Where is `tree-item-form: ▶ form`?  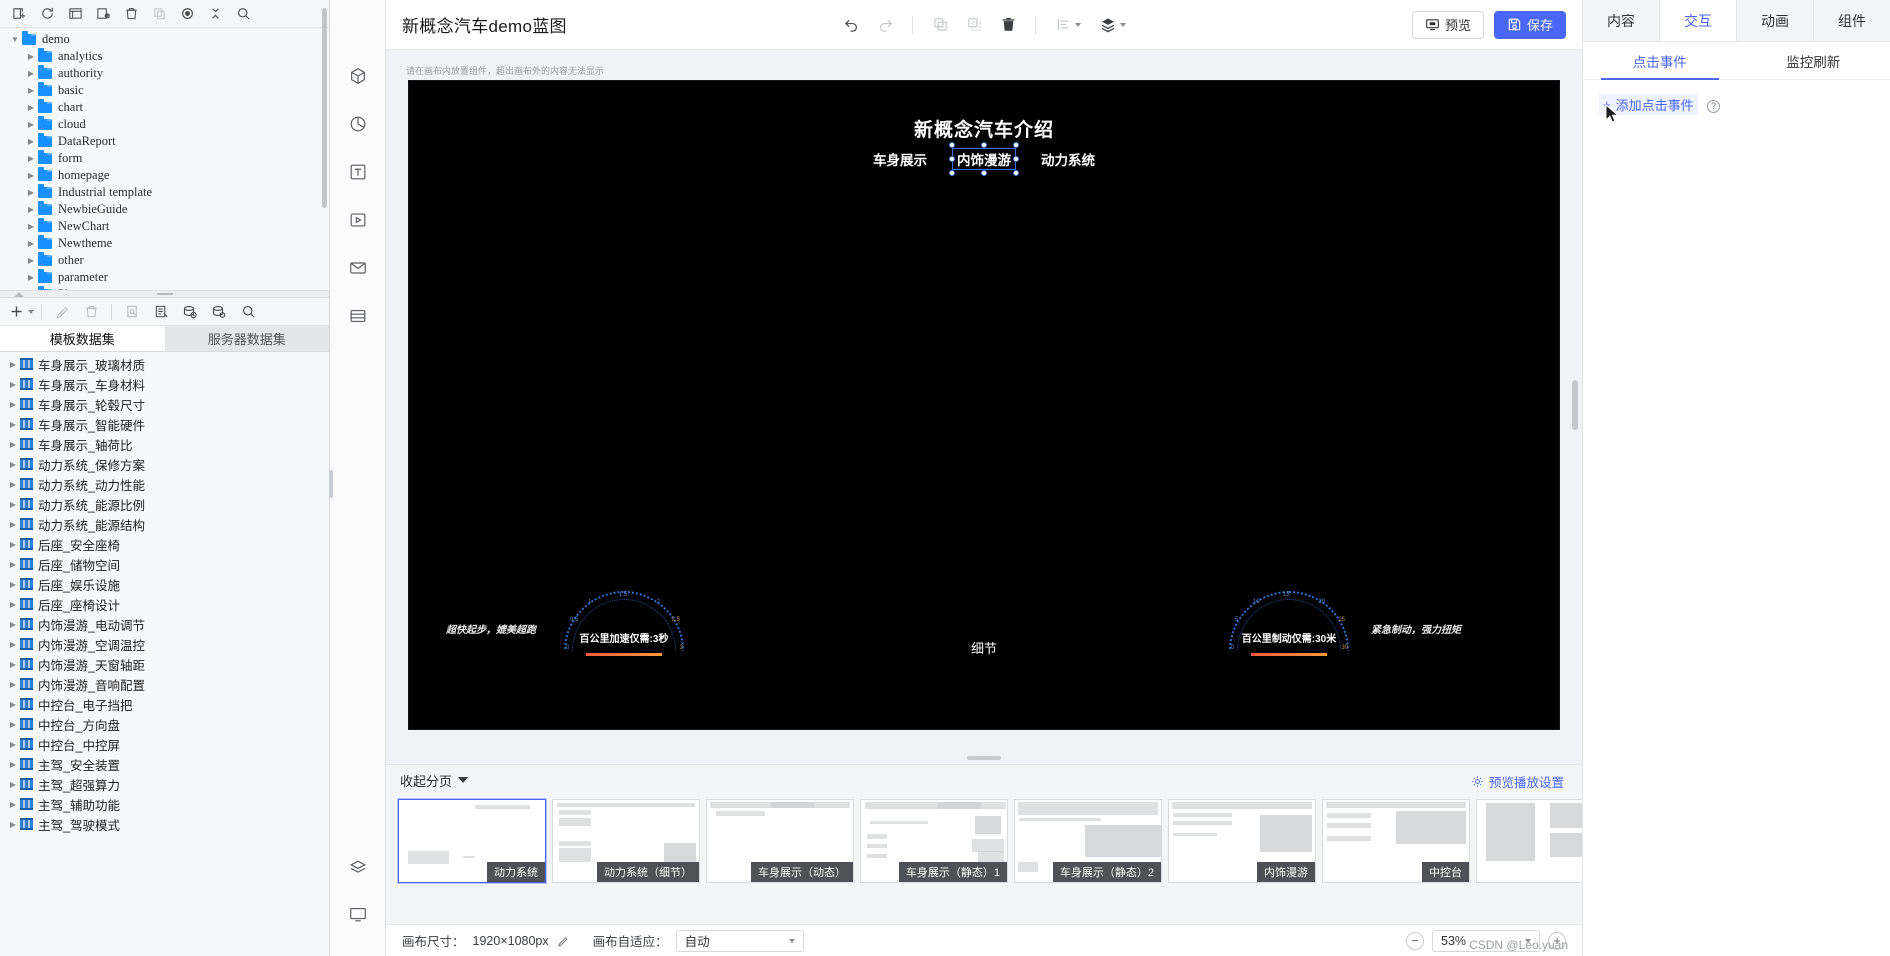 tree-item-form: ▶ form is located at coordinates (164, 158).